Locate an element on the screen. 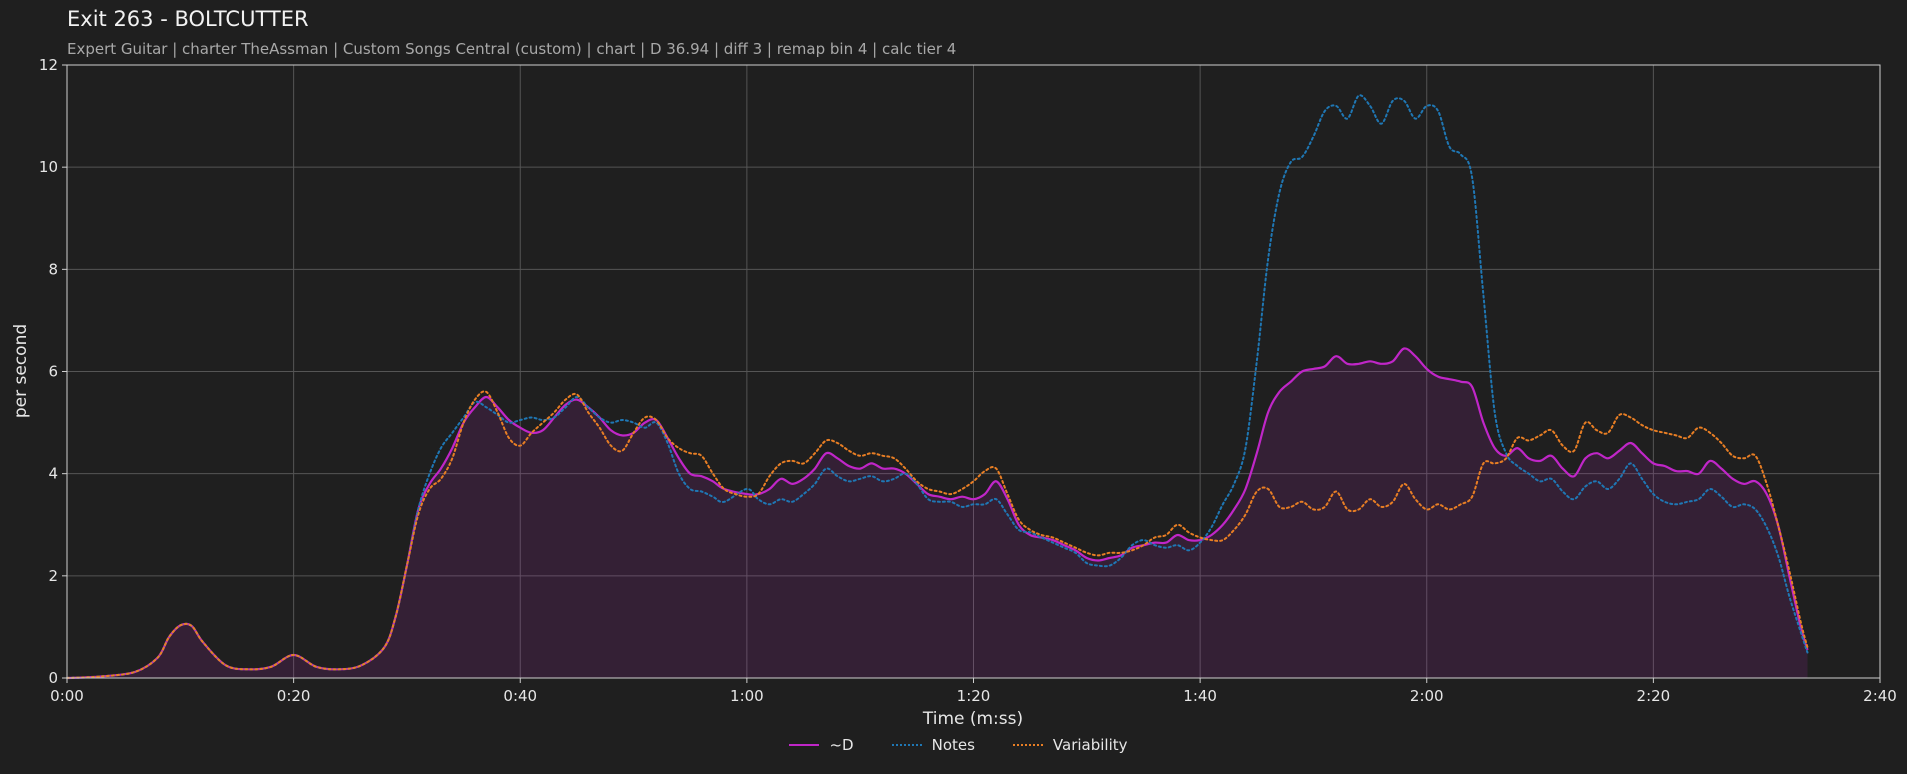 Image resolution: width=1907 pixels, height=774 pixels. y-axis-ticks: 0 2 4 6 8 10 12 is located at coordinates (53, 371).